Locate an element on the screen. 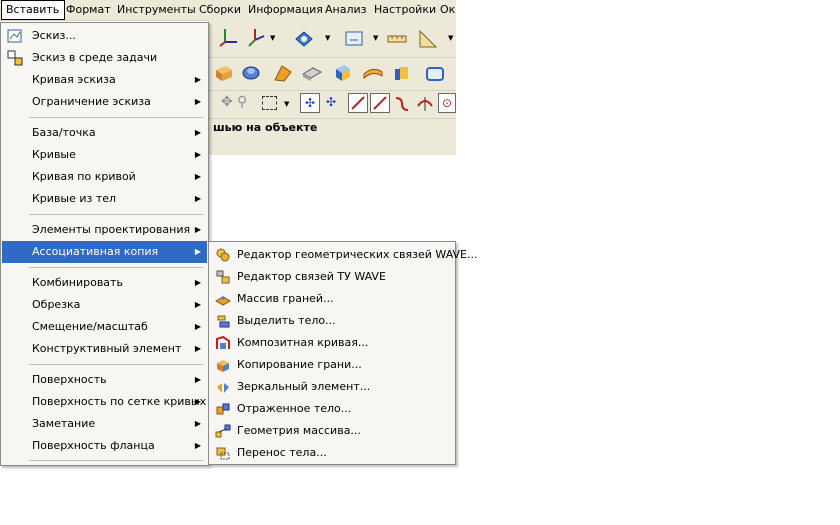 This screenshot has height=525, width=840. menu-window-partial: Ок is located at coordinates (447, 9).